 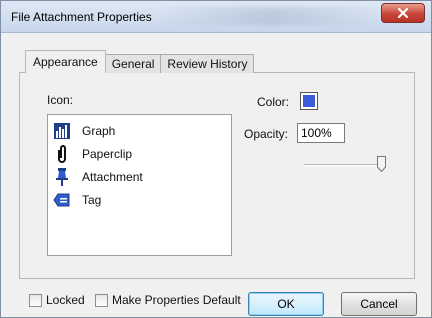 I want to click on list-item-attachment: Attachment, so click(x=139, y=177).